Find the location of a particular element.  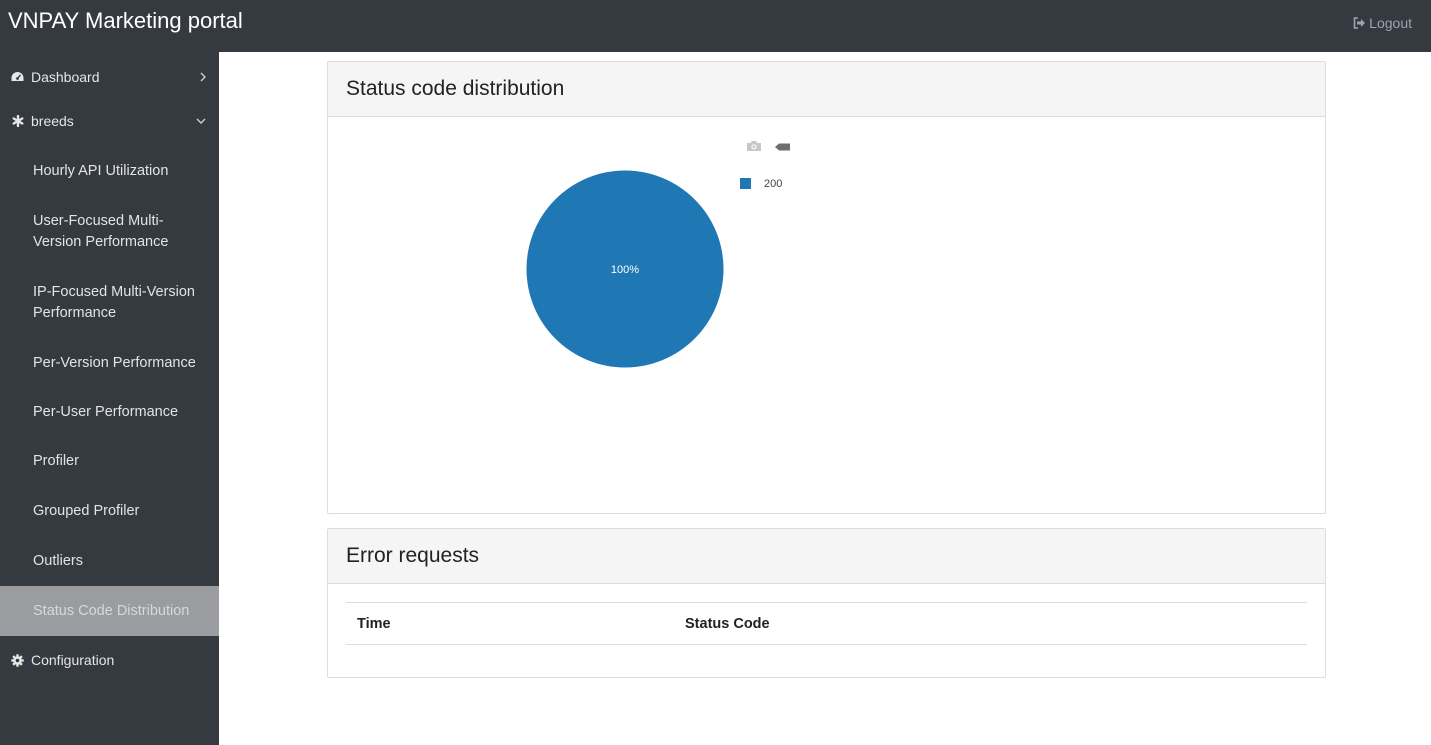

asterisk-icon is located at coordinates (17, 121).